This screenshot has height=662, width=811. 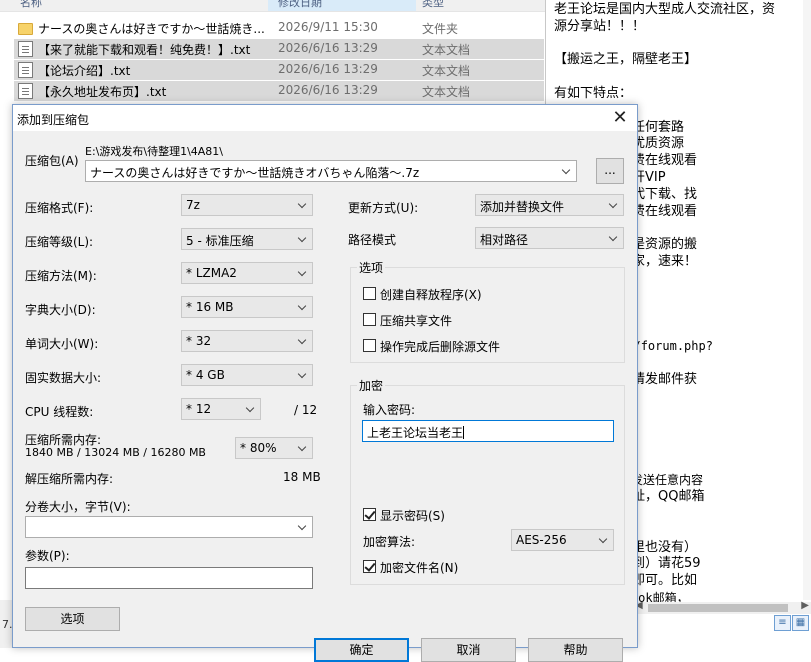 I want to click on path-mode-select: 相对路径, so click(x=549, y=238).